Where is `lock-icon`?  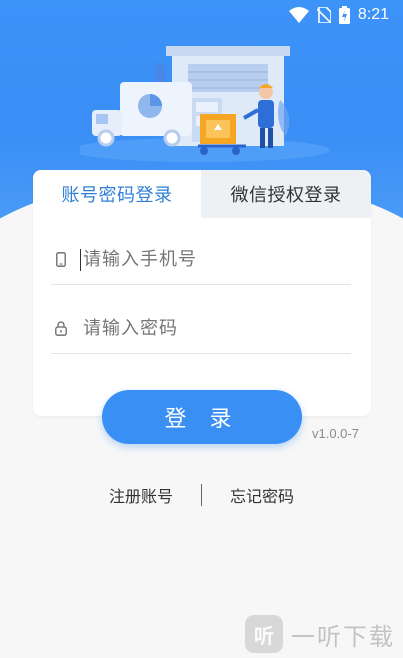 lock-icon is located at coordinates (61, 328).